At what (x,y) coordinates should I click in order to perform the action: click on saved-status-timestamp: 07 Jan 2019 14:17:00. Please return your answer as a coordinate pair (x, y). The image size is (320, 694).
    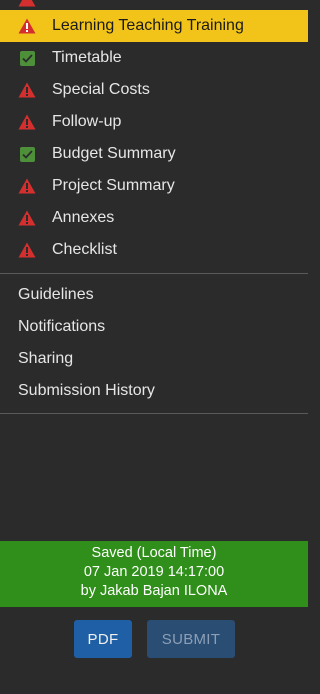
    Looking at the image, I should click on (154, 572).